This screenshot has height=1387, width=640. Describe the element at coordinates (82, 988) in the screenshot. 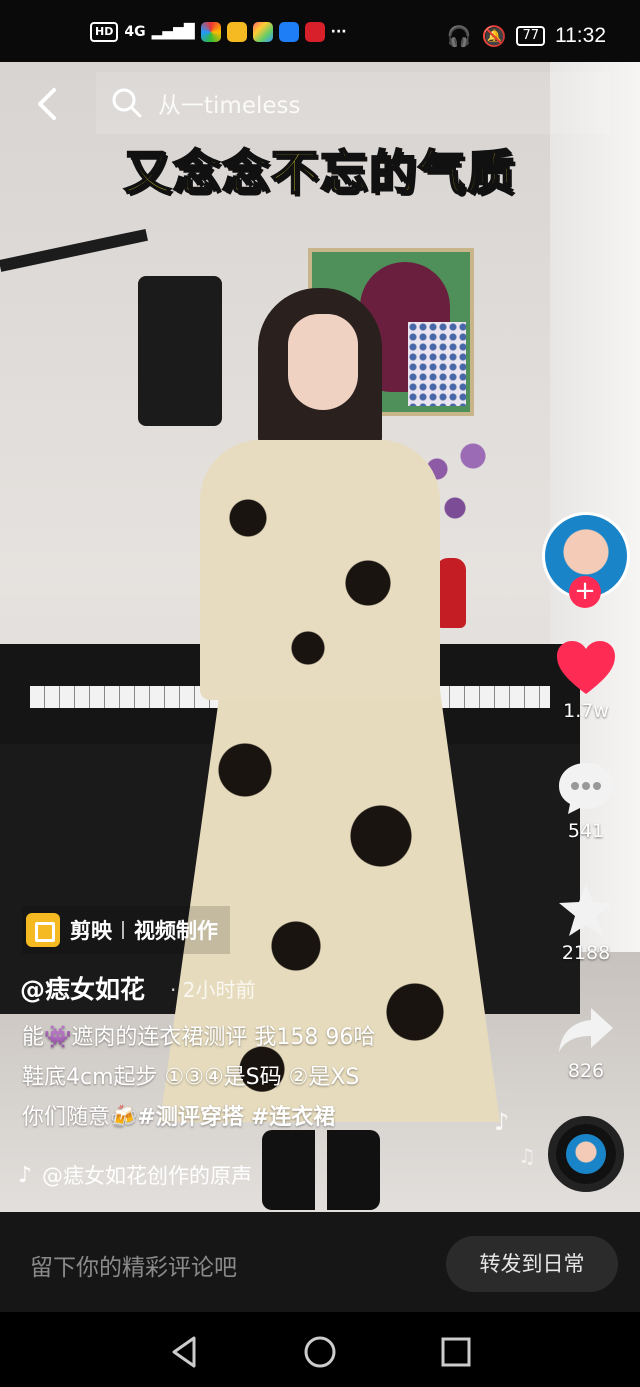

I see `author-name: @痣女如花` at that location.